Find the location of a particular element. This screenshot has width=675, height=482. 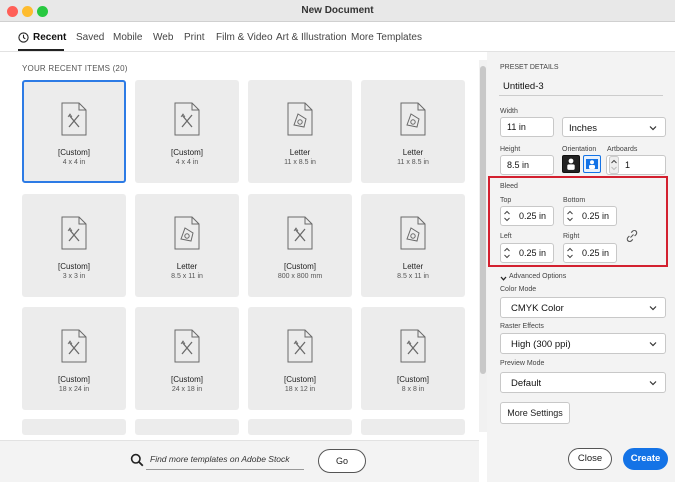

recent-item-size: 18 x 24 in is located at coordinates (74, 389).